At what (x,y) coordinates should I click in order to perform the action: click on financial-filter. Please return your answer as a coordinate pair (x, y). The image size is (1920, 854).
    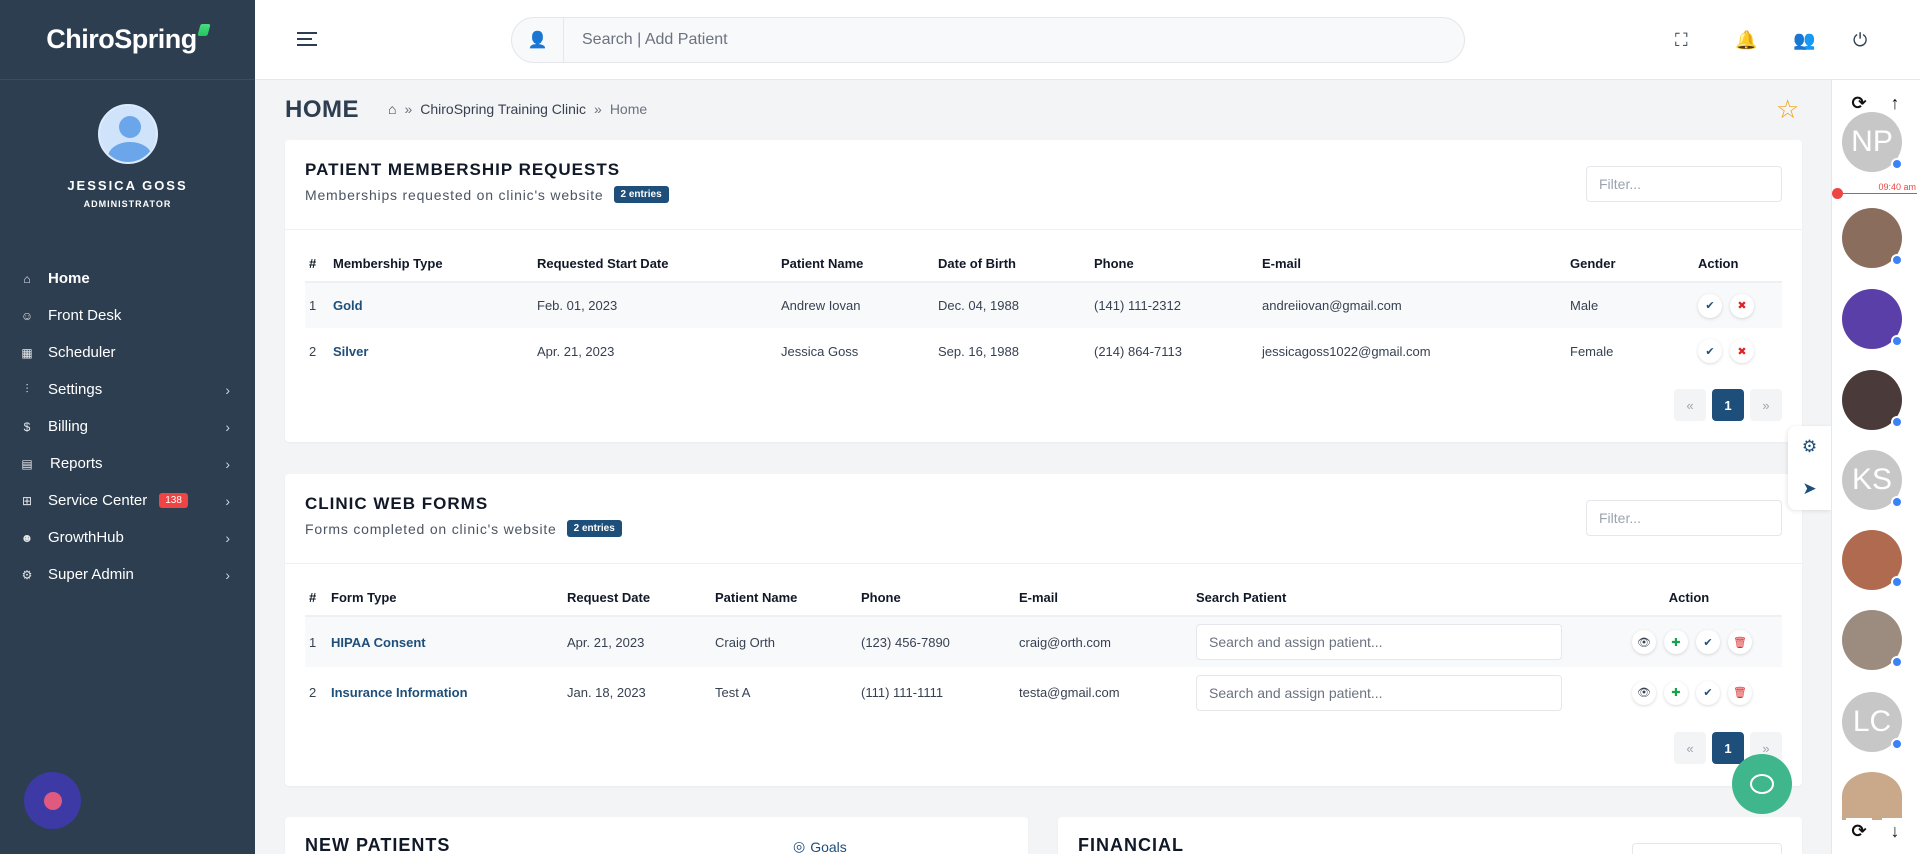
    Looking at the image, I should click on (1707, 848).